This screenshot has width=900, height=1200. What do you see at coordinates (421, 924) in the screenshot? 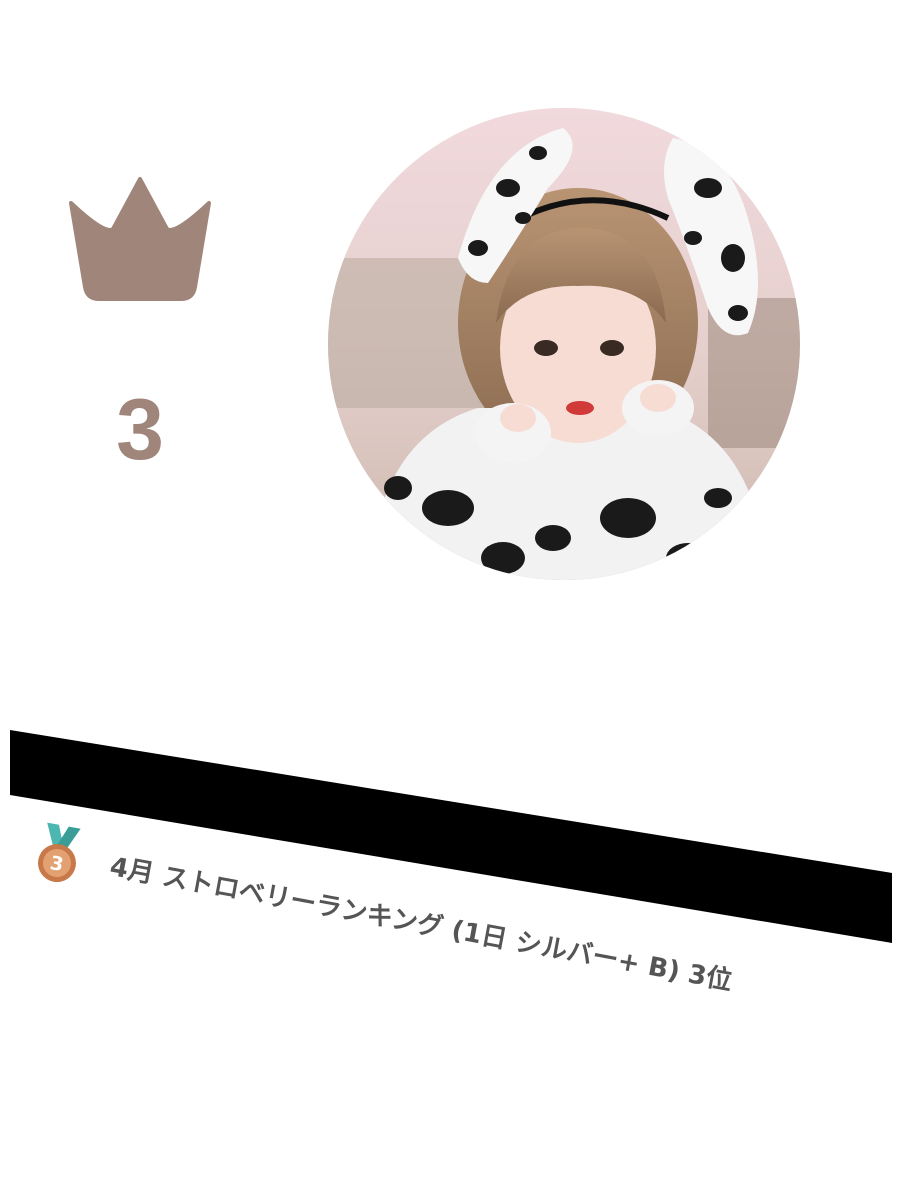
I see `ranking-text: 4月 ストロベリーランキング (1日 シルバー+ B) 3位` at bounding box center [421, 924].